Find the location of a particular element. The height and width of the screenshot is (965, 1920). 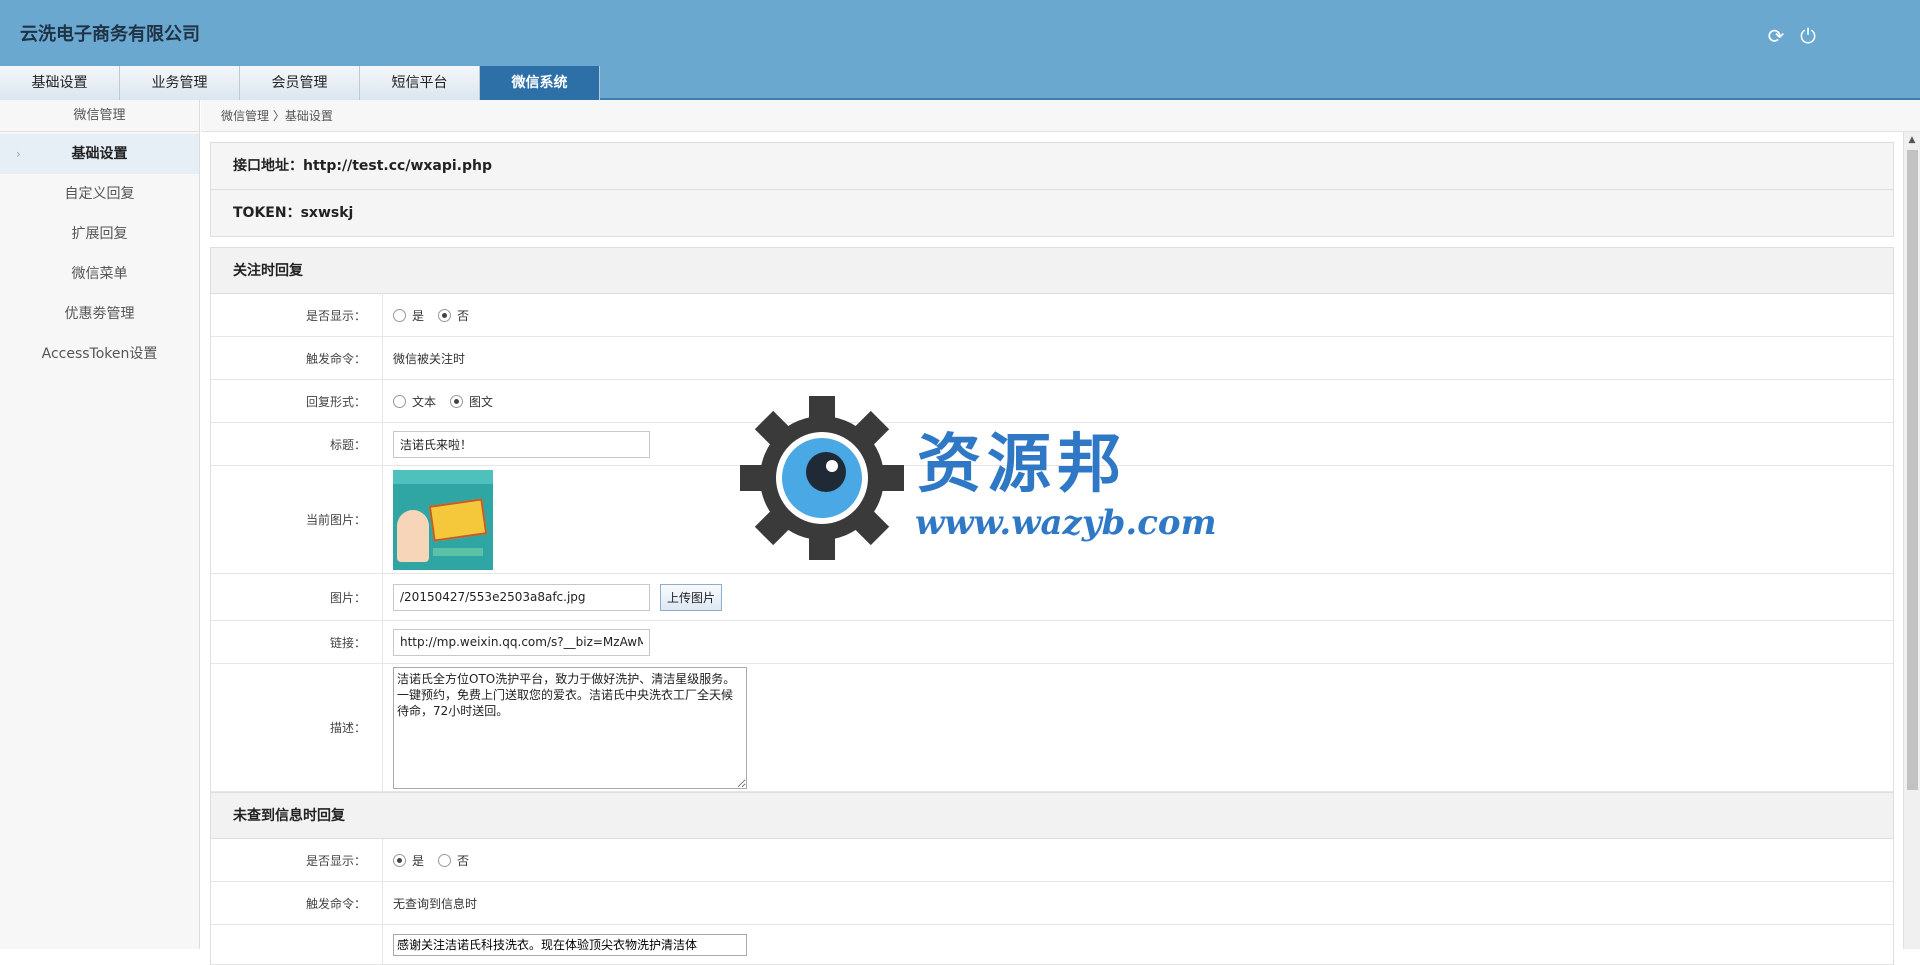

notfound-show-no-radio: 否 is located at coordinates (453, 860).